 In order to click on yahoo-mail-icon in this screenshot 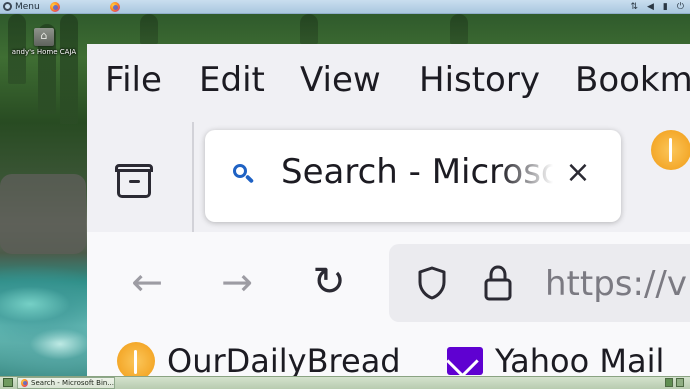, I will do `click(465, 361)`.